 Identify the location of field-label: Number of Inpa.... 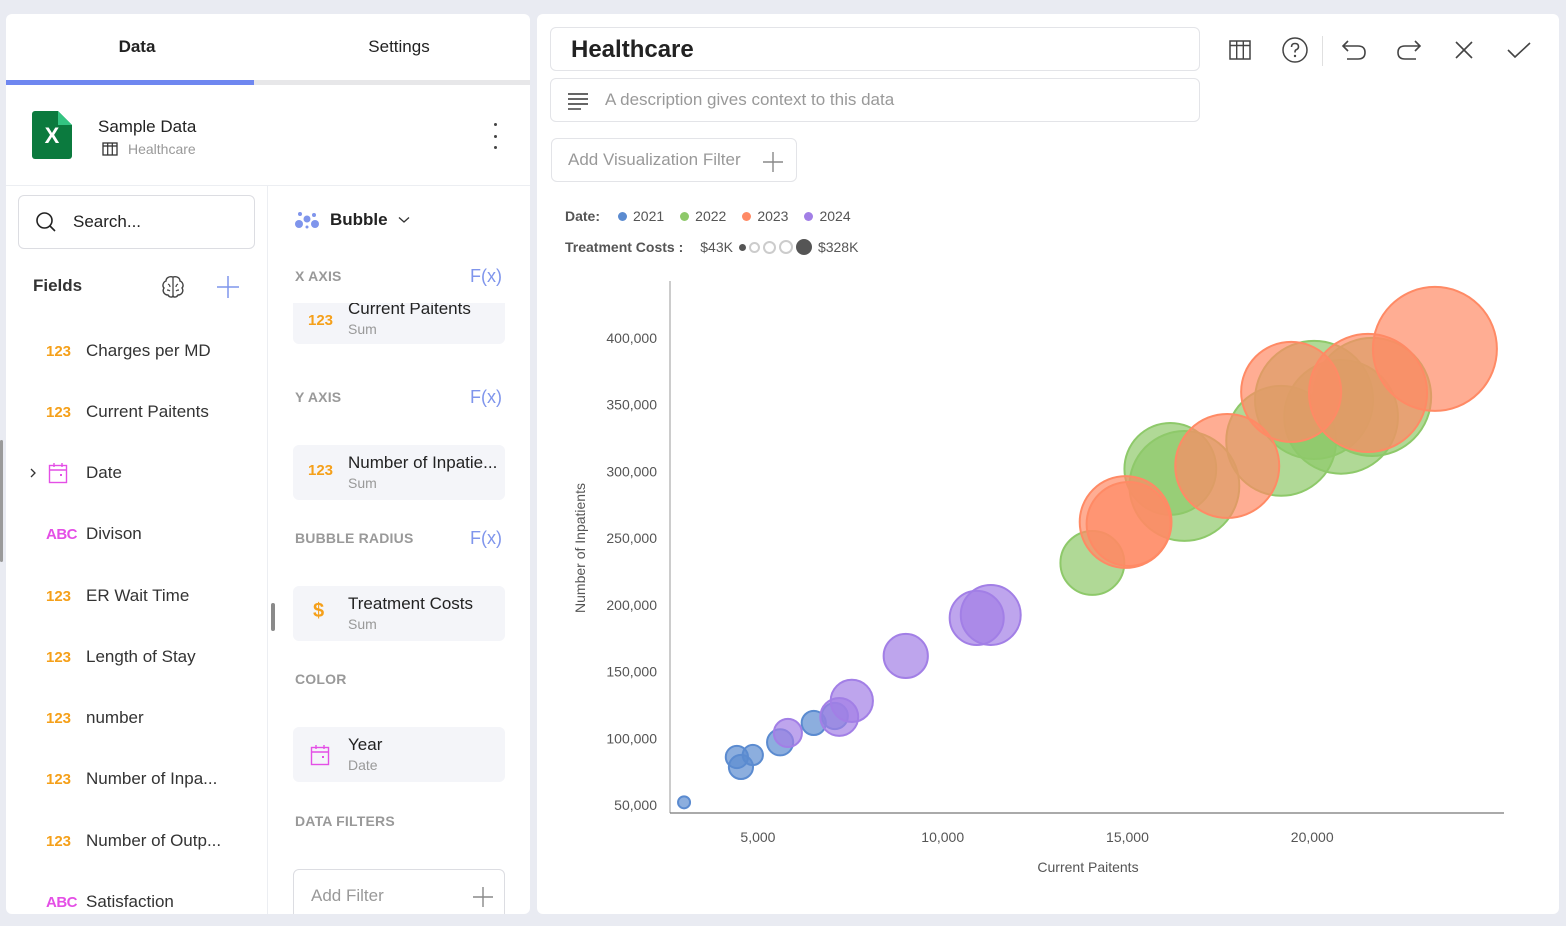
(152, 778).